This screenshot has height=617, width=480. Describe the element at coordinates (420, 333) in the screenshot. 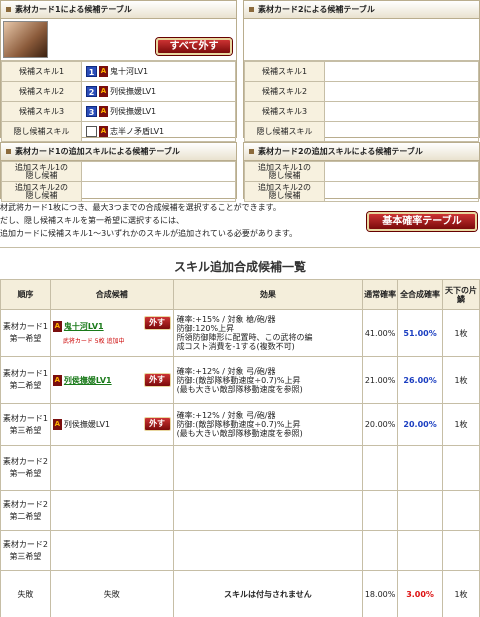

I see `total-rate: 51.00%` at that location.